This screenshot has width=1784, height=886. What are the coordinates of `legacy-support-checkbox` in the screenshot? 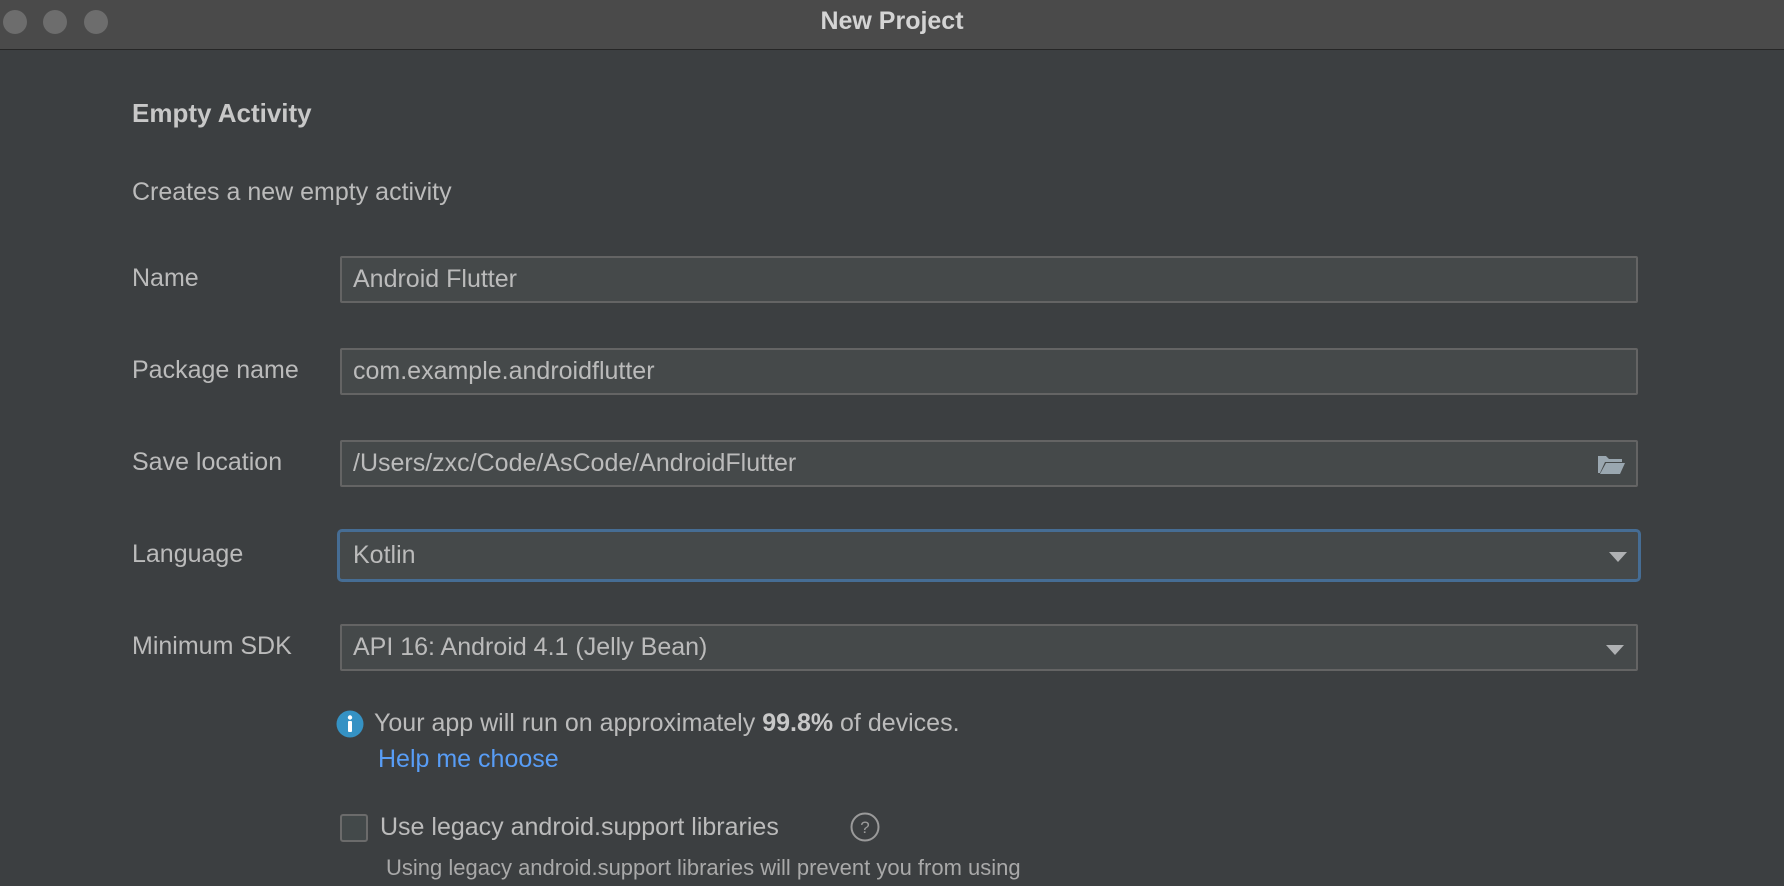 It's located at (354, 828).